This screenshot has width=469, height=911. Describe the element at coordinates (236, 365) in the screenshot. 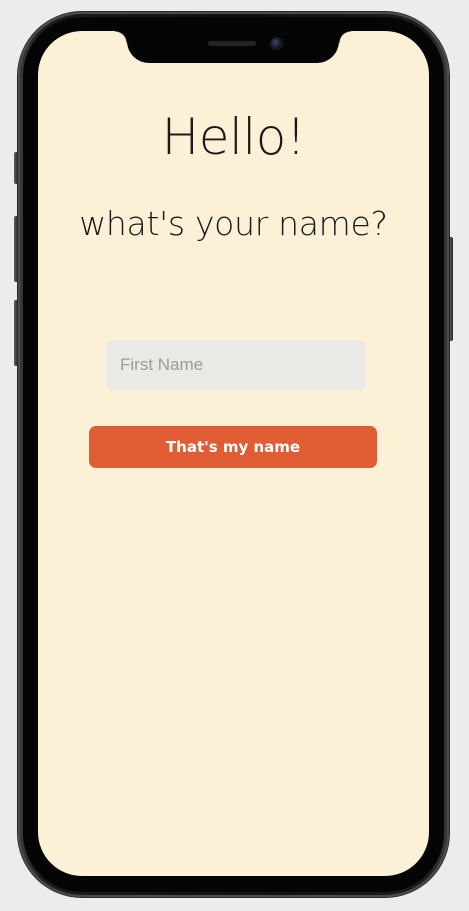

I see `first-name-input` at that location.